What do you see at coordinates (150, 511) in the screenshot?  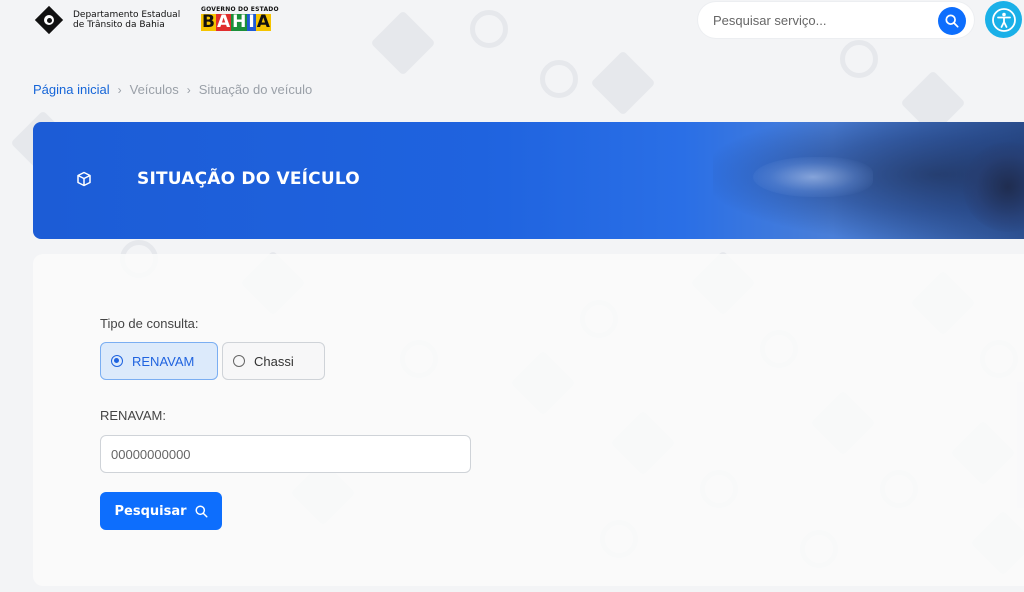 I see `pesquisar-label: Pesquisar` at bounding box center [150, 511].